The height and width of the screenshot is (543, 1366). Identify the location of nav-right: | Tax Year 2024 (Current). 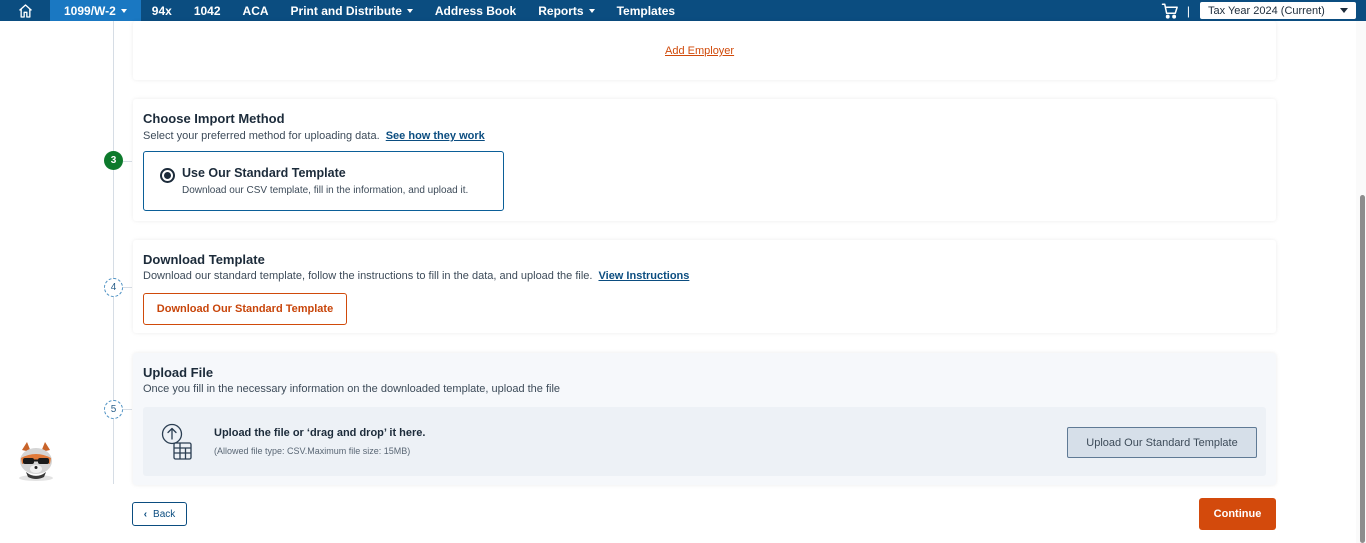
(1258, 10).